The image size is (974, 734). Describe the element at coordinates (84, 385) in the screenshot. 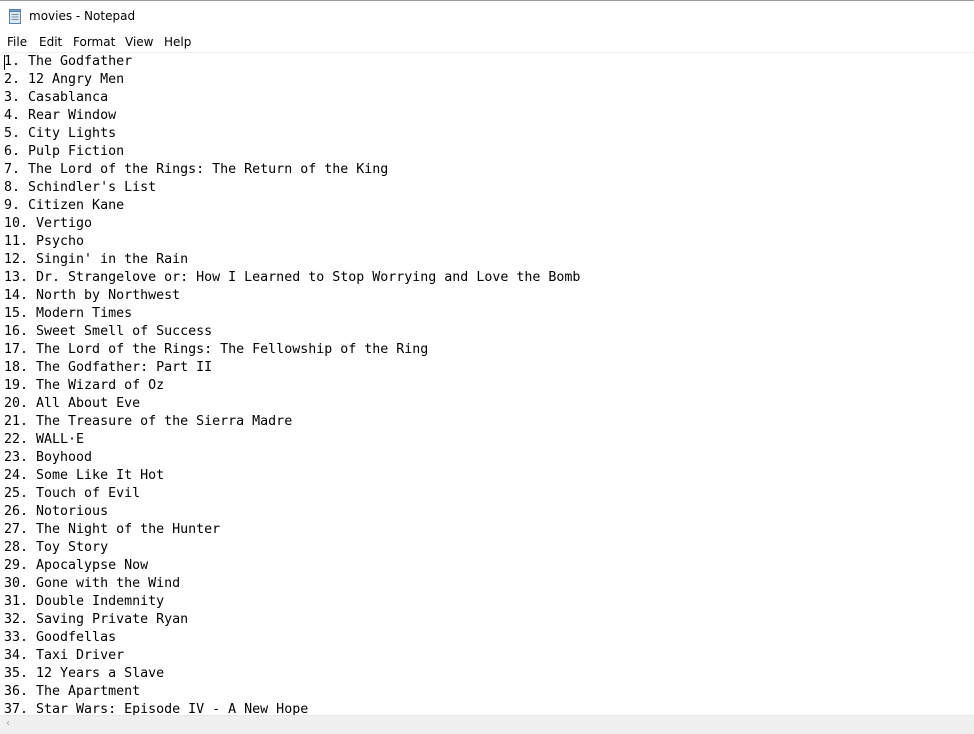

I see `text-line: 19. The Wizard of Oz` at that location.